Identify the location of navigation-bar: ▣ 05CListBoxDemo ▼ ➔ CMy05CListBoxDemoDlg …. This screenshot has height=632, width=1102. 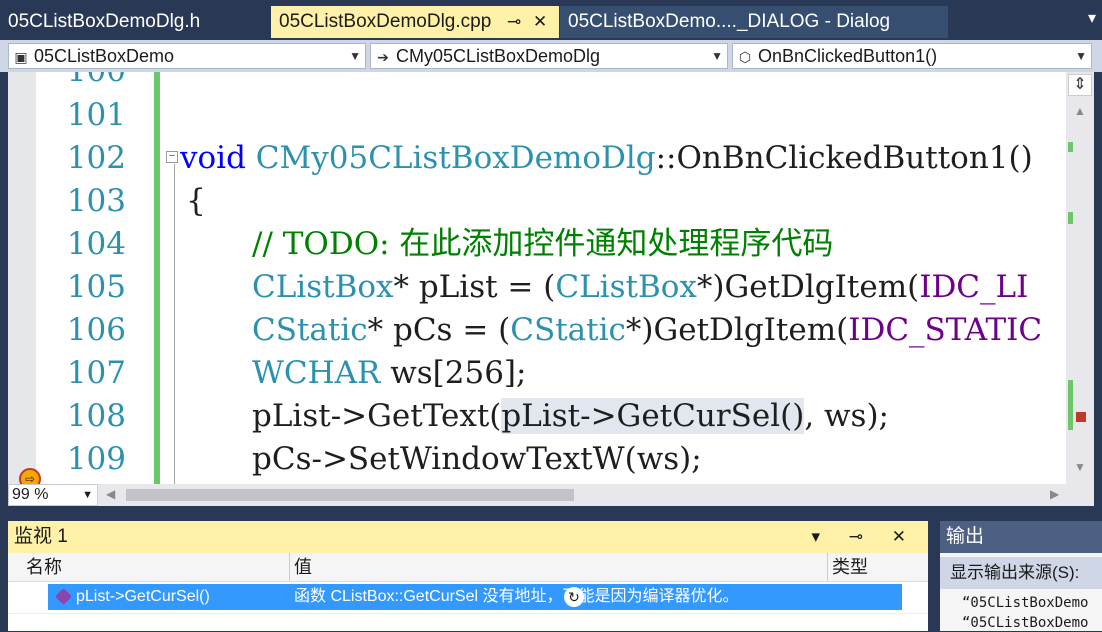
(551, 56).